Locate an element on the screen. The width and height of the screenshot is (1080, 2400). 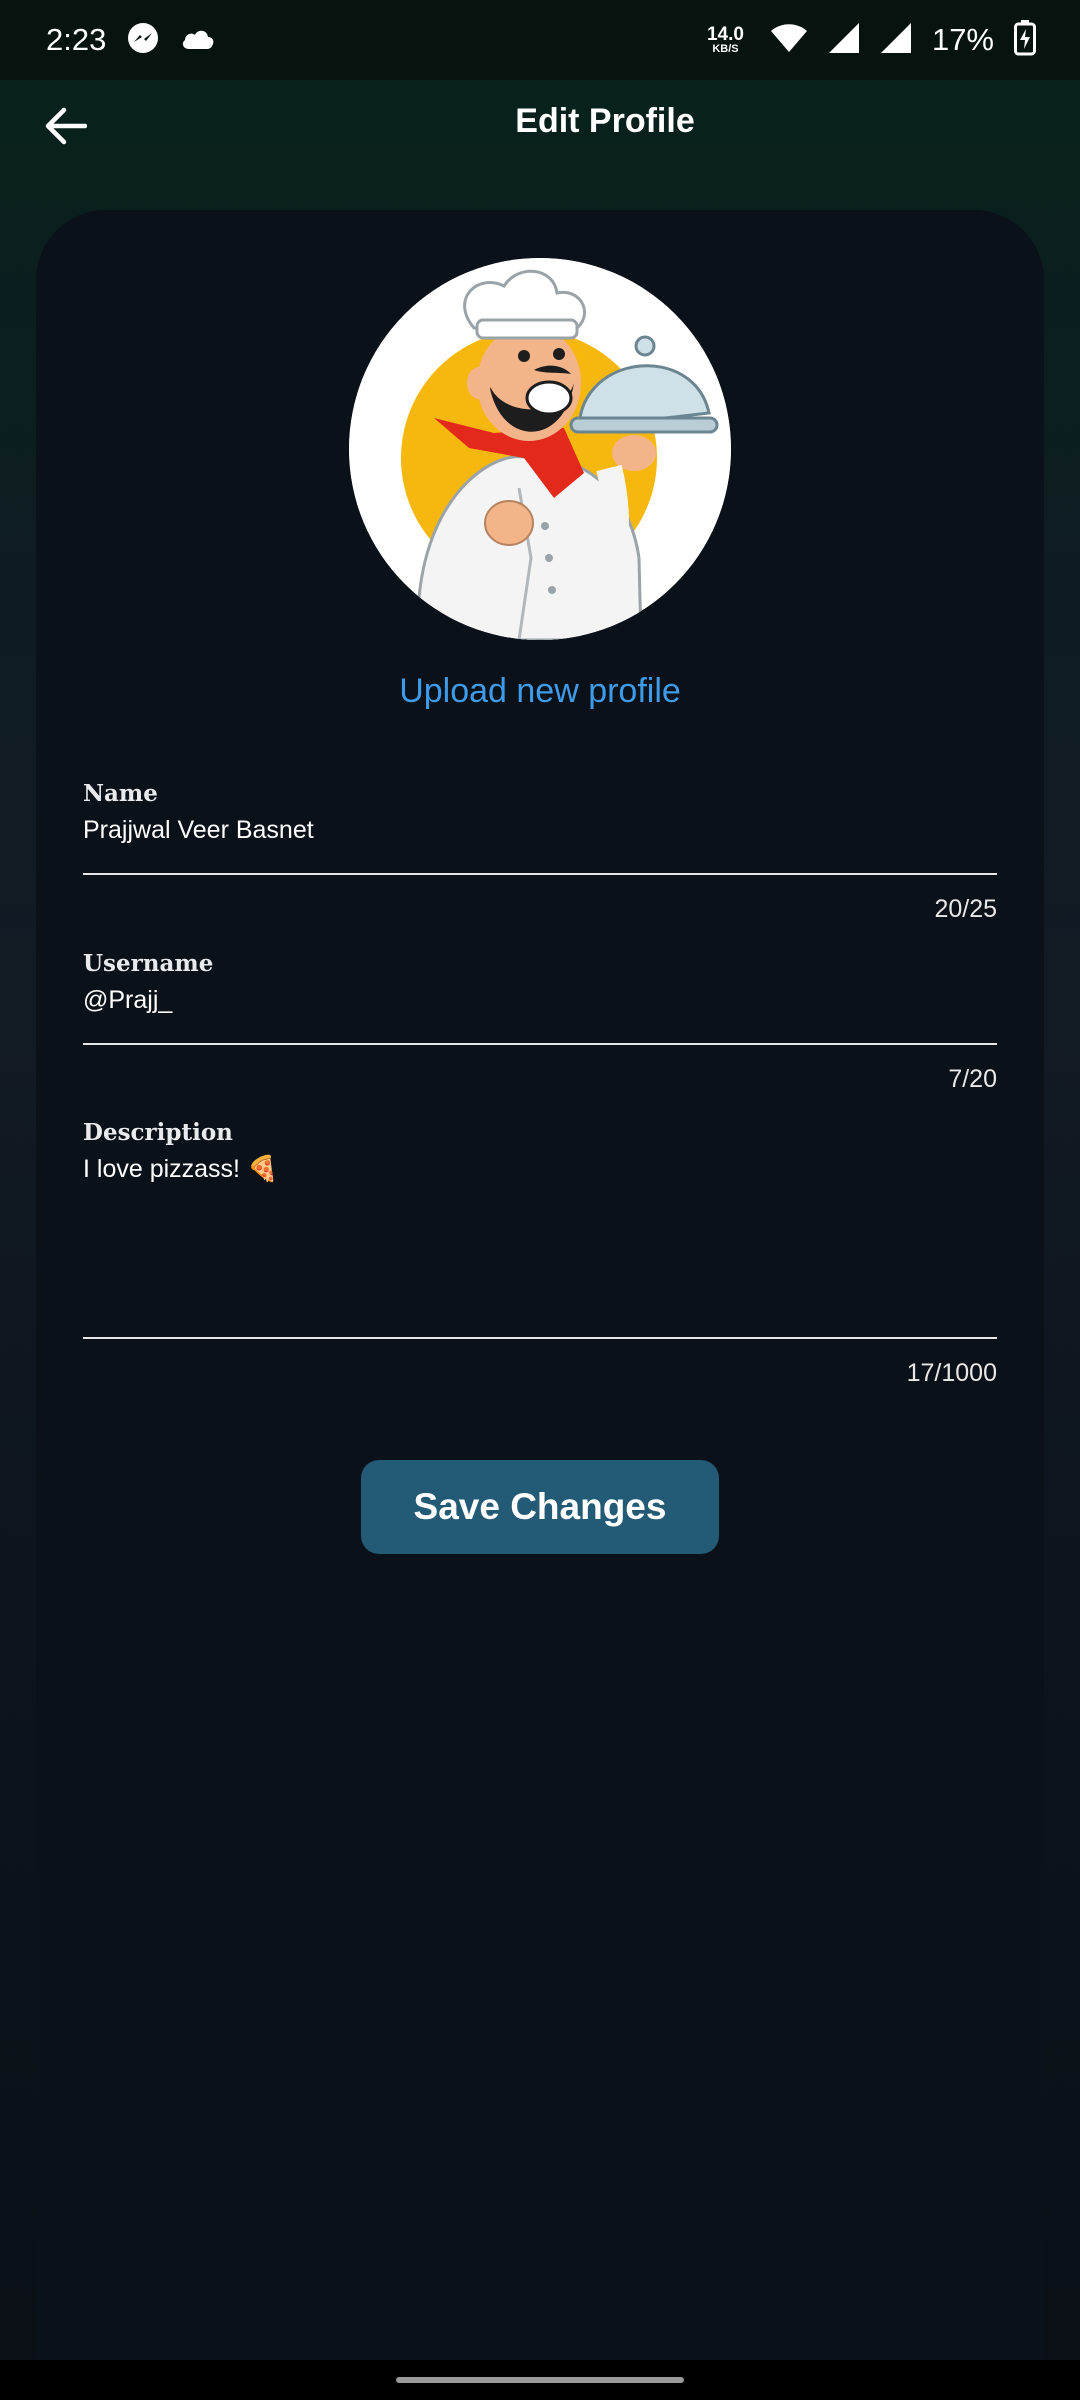
net-speed-value: 14.0 is located at coordinates (725, 34).